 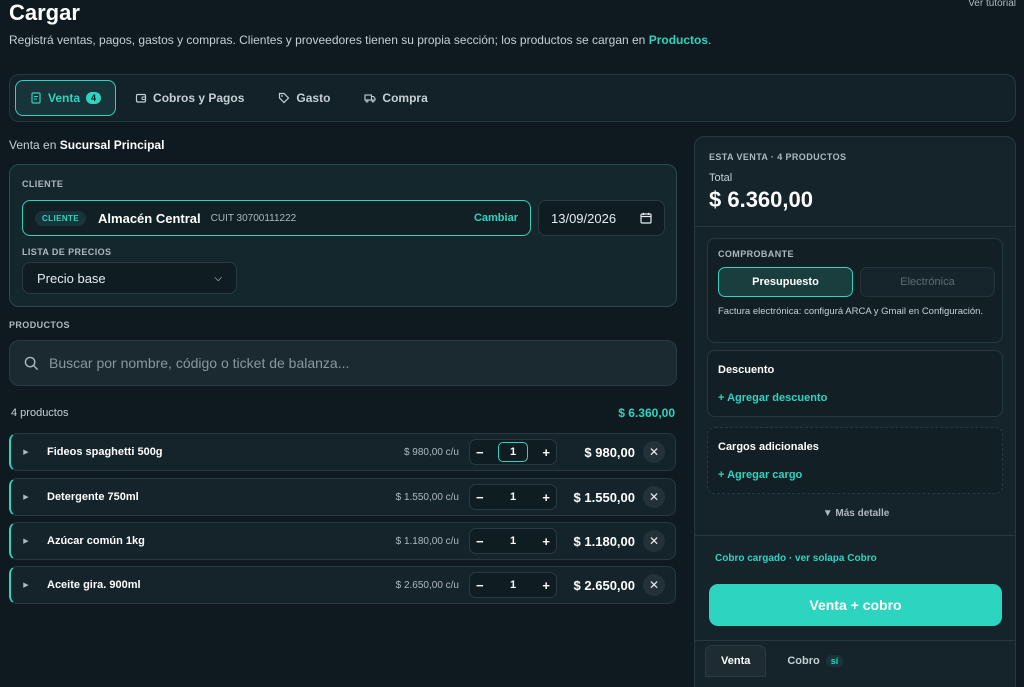 I want to click on change-client-button: Cambiar, so click(x=496, y=218).